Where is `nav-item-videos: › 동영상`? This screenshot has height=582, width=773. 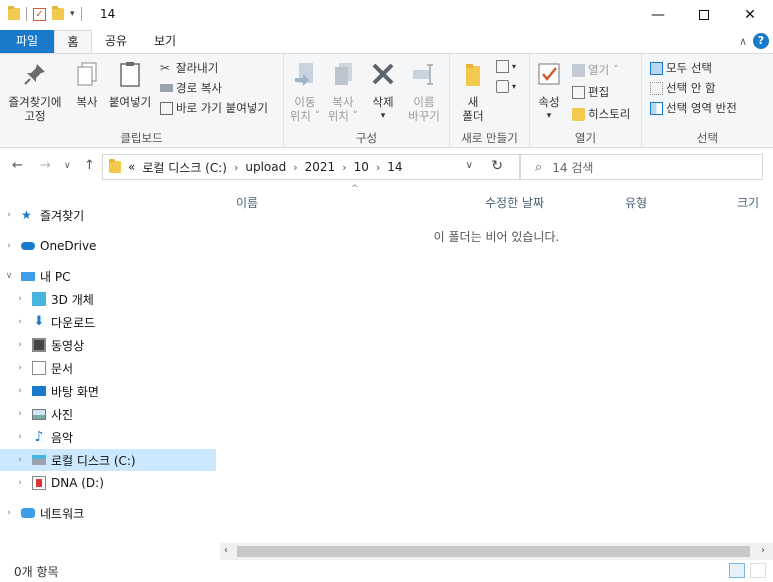
nav-item-videos: › 동영상 is located at coordinates (108, 345).